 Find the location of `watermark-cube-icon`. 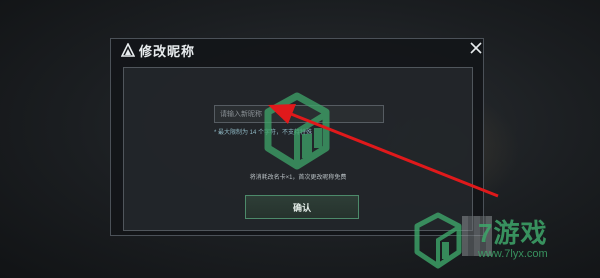

watermark-cube-icon is located at coordinates (438, 240).